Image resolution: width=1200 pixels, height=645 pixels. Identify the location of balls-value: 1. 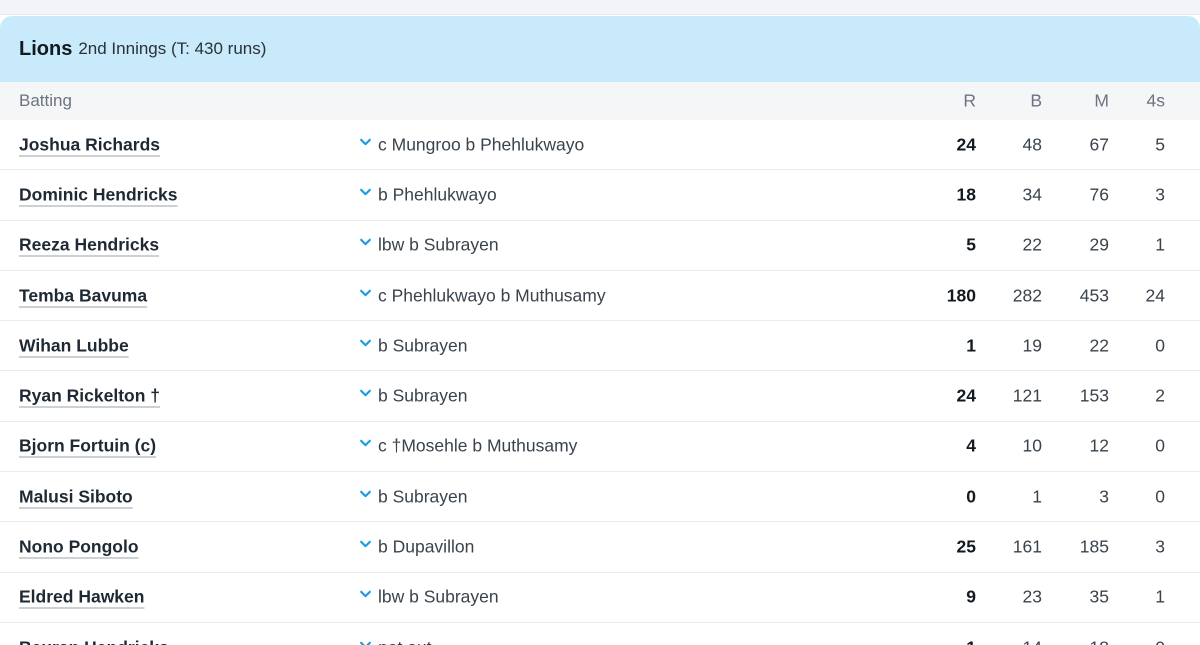
(1037, 496).